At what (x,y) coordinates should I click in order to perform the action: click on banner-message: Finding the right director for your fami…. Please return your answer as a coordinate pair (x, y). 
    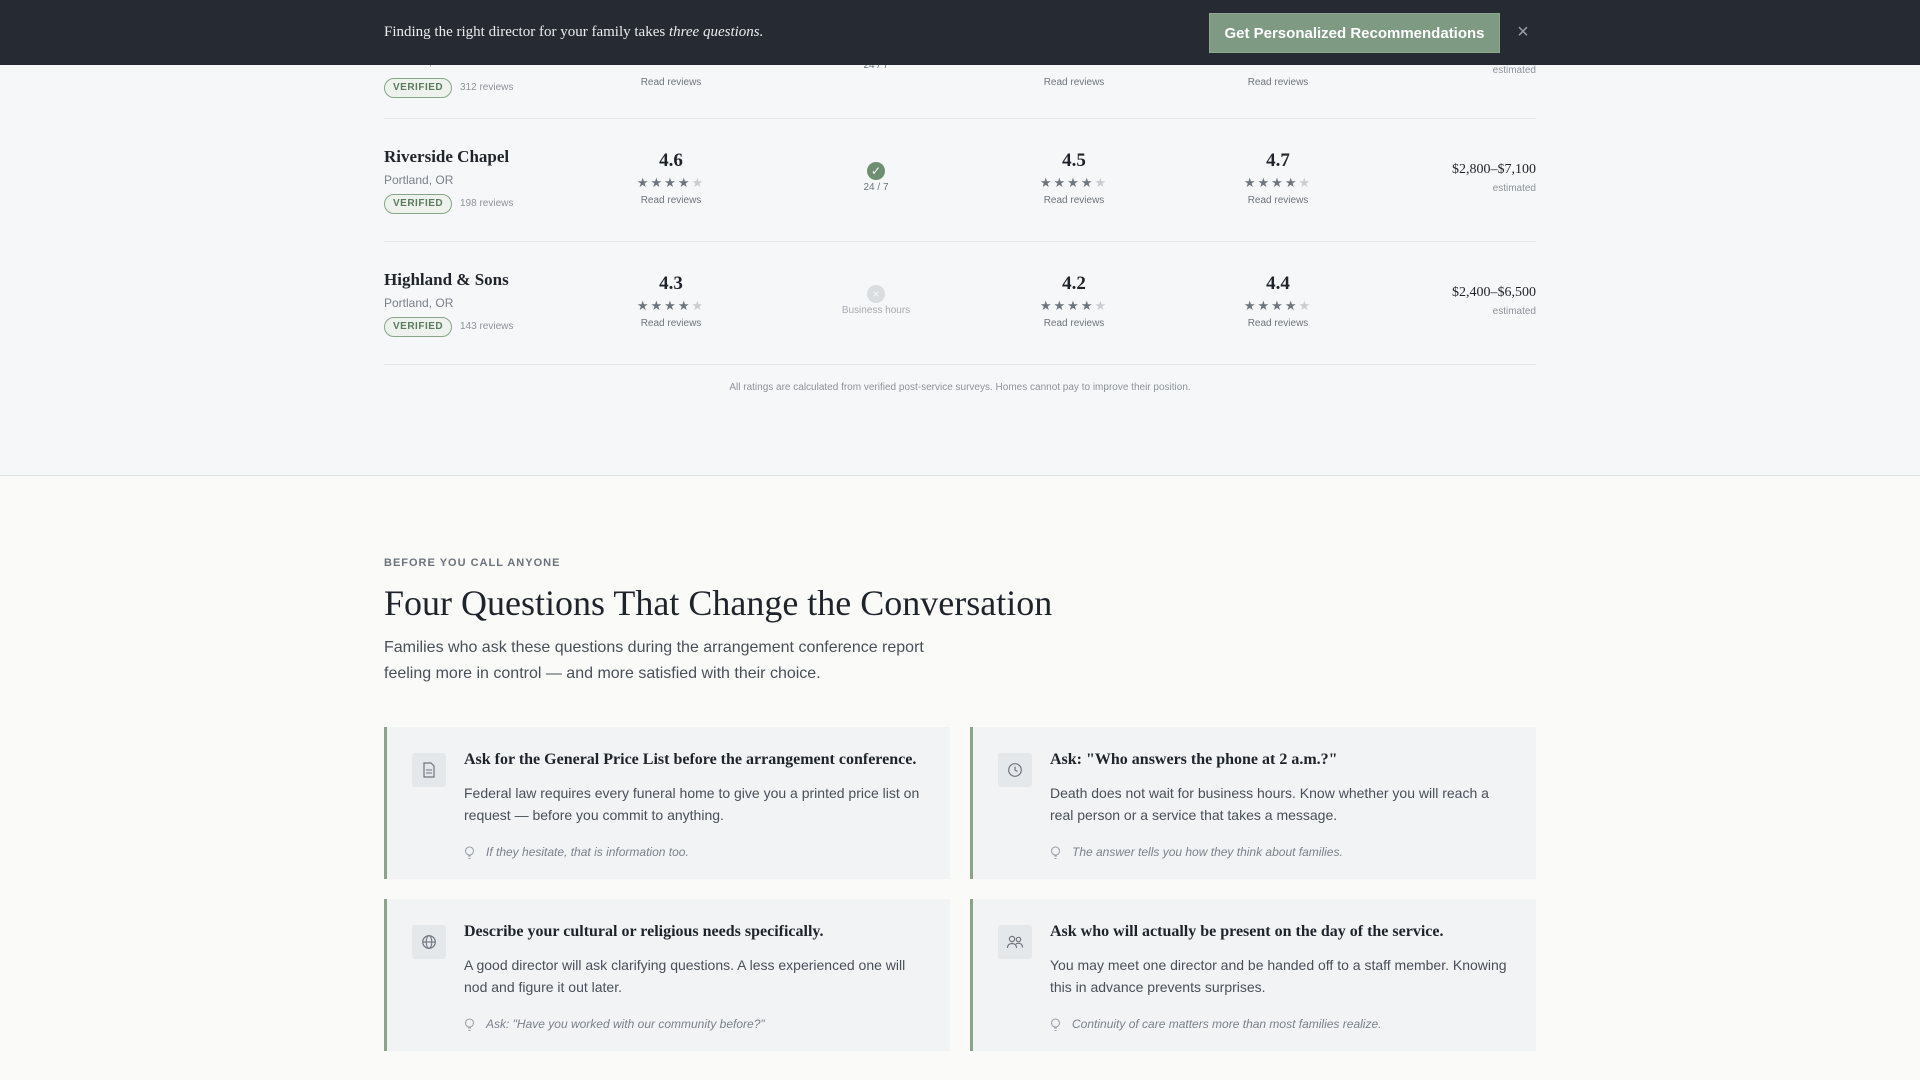
    Looking at the image, I should click on (573, 32).